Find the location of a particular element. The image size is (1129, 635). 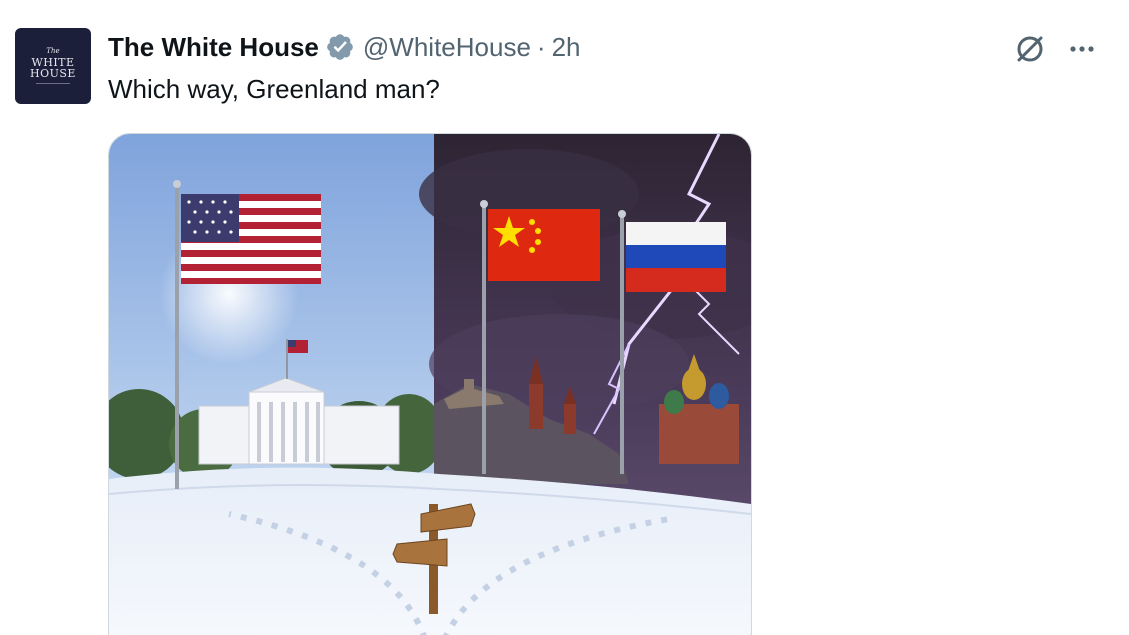

timestamp: 2h is located at coordinates (566, 47).